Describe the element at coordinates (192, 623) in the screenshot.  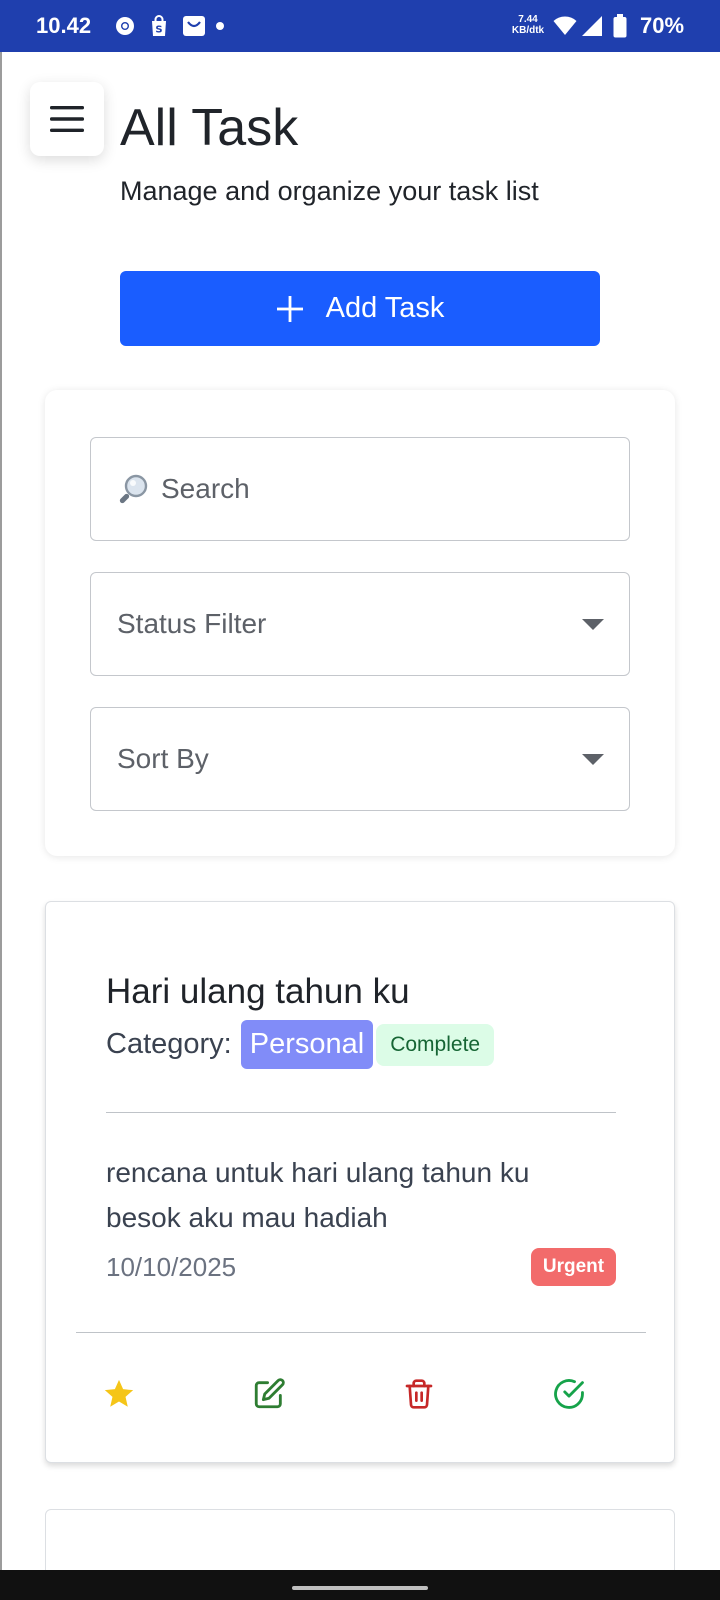
I see `status-filter-label: Status Filter` at that location.